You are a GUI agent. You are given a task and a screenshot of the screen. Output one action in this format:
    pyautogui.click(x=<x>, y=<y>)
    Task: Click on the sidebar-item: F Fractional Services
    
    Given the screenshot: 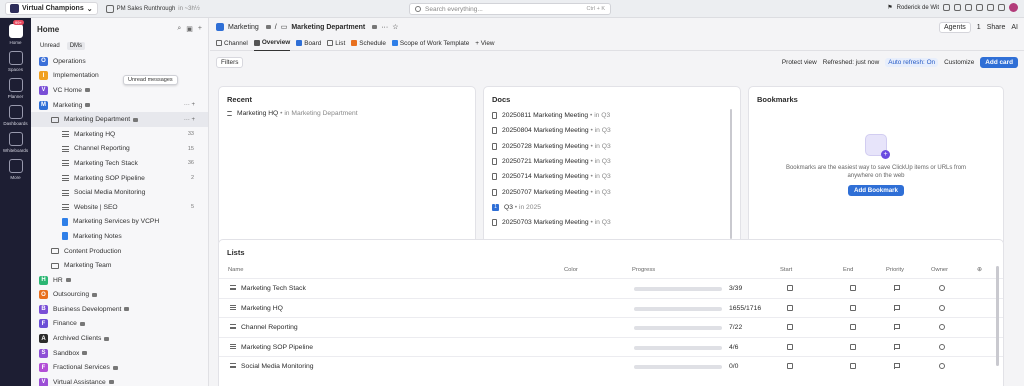 What is the action you would take?
    pyautogui.click(x=119, y=367)
    